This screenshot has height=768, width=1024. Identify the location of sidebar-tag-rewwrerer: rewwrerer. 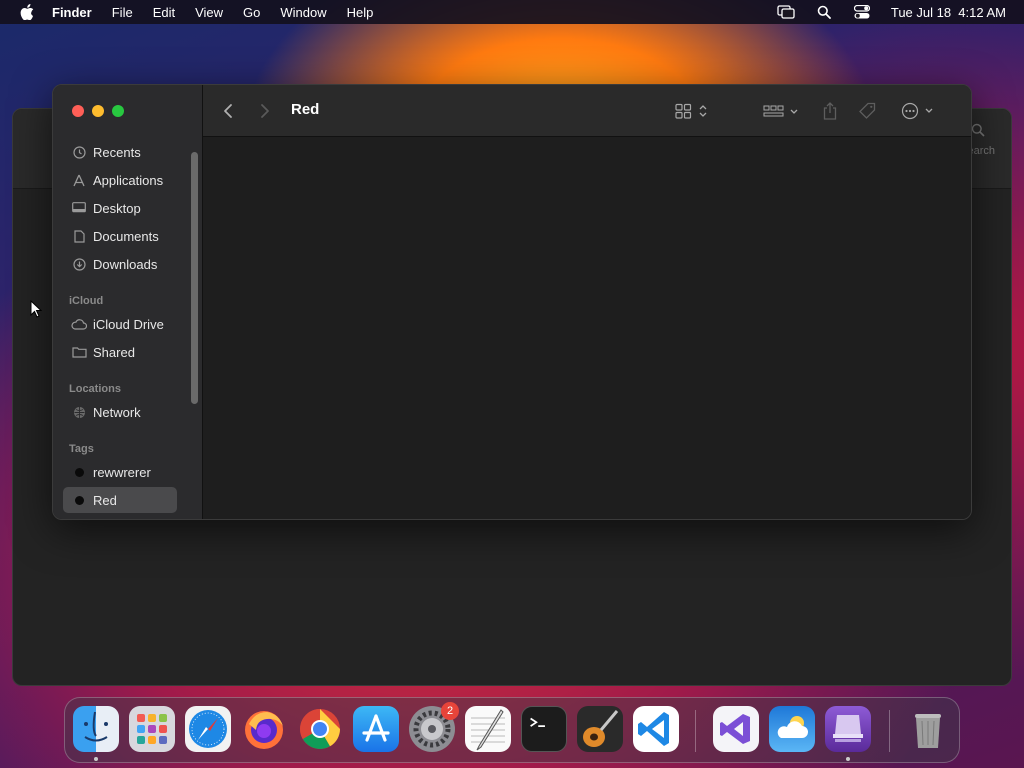
(120, 472).